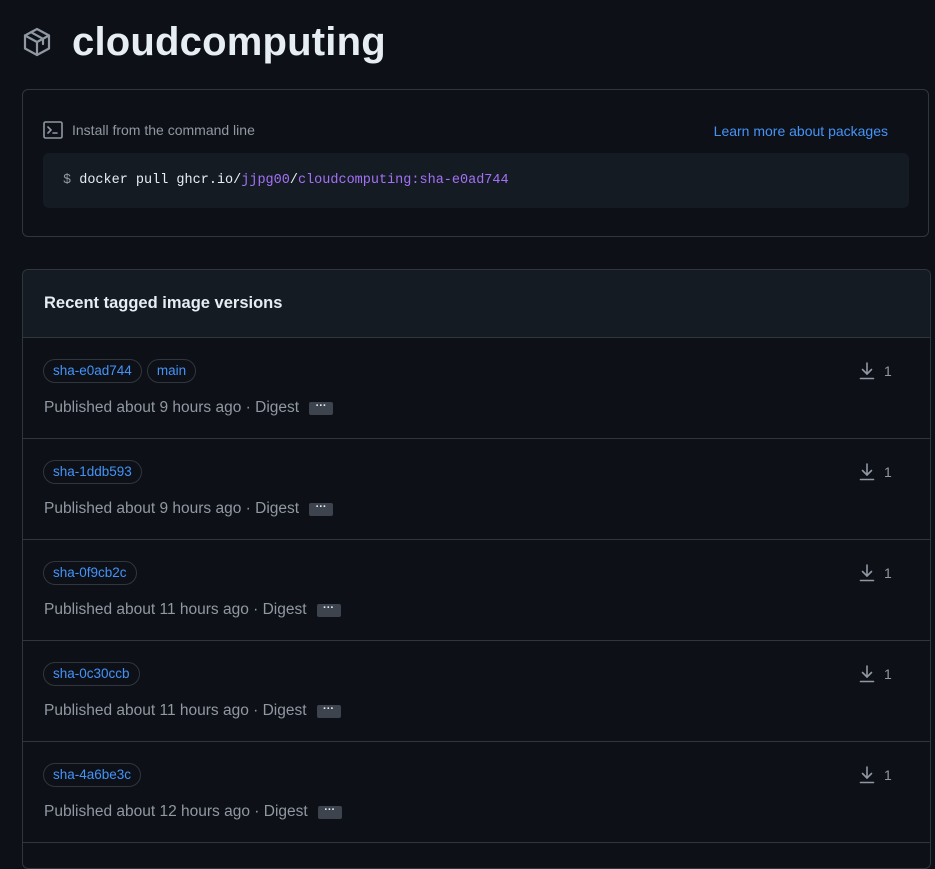 Image resolution: width=935 pixels, height=869 pixels. I want to click on tag-list: sha-1ddb593, so click(92, 472).